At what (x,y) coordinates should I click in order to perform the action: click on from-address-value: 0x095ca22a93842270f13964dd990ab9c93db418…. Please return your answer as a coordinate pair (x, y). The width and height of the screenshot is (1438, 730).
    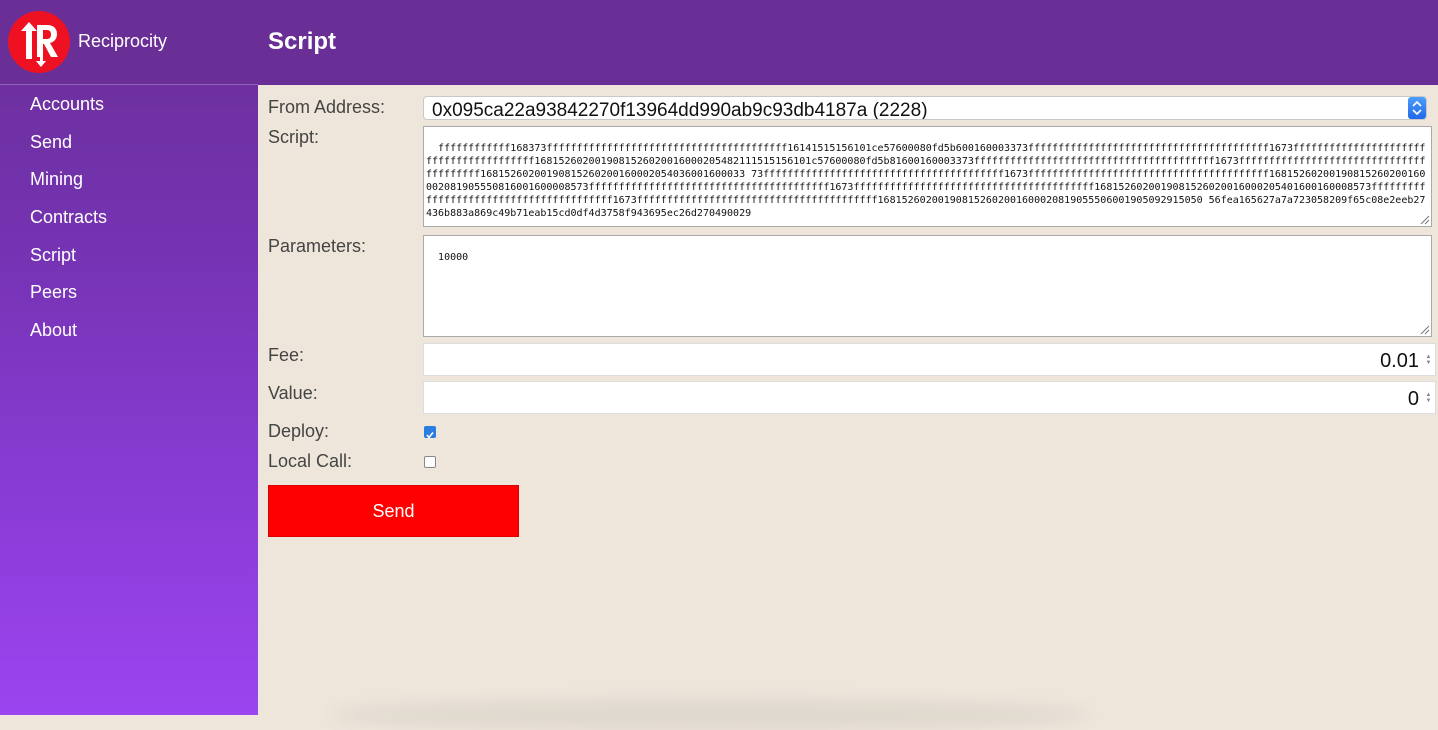
    Looking at the image, I should click on (680, 110).